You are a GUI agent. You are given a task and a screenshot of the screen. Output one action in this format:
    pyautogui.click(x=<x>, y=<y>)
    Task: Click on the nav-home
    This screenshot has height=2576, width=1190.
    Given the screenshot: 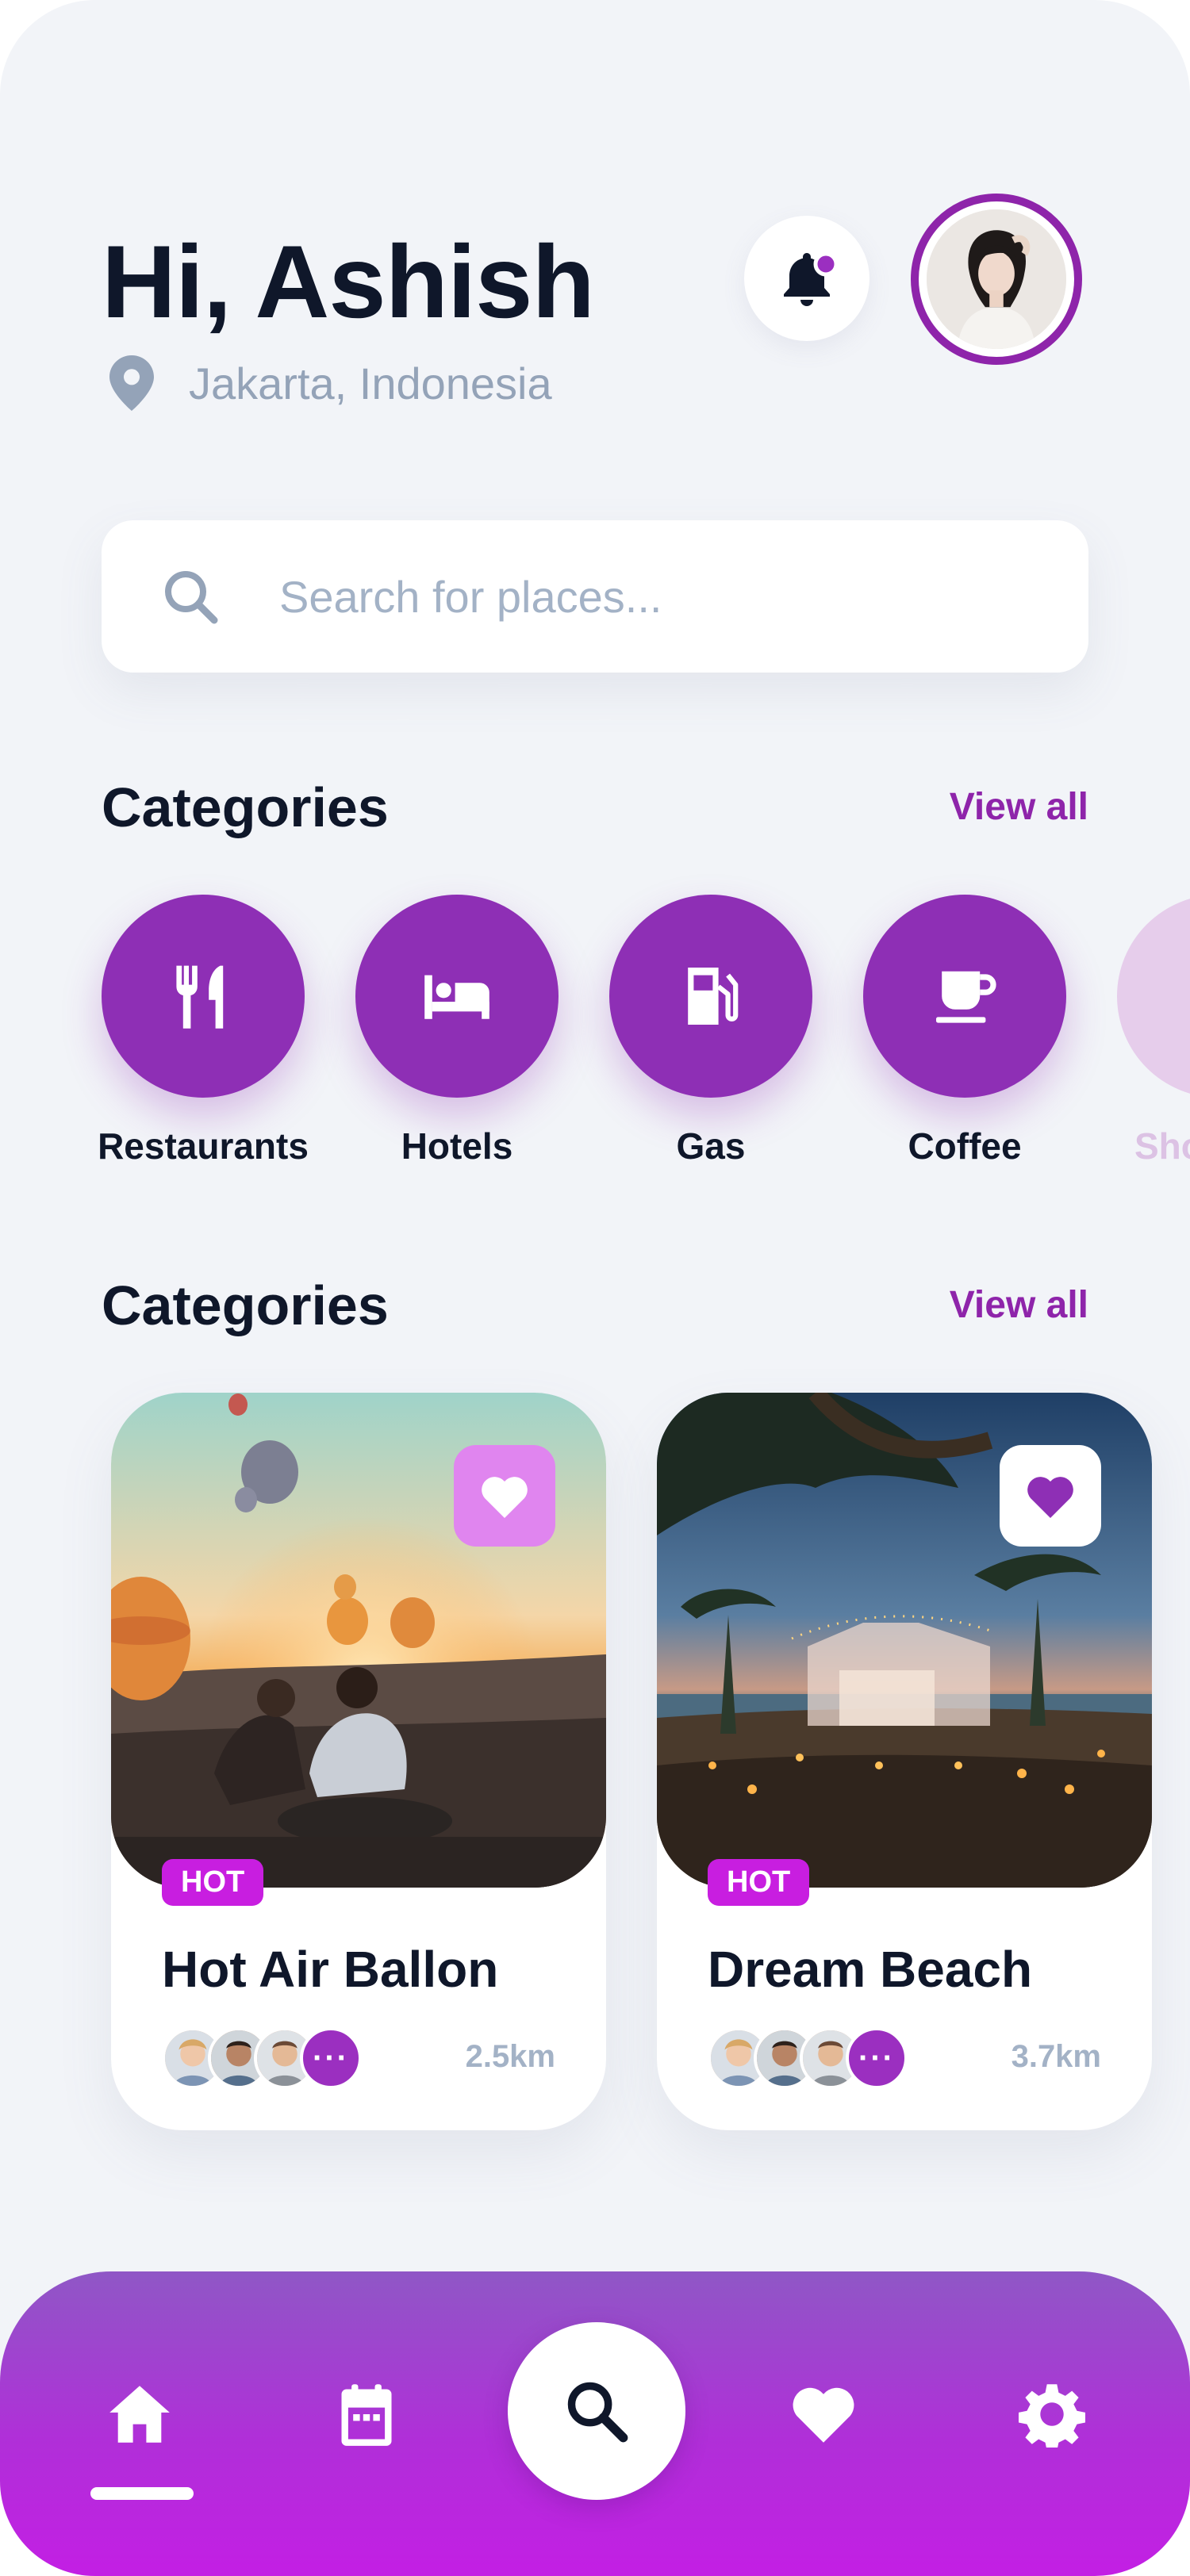 What is the action you would take?
    pyautogui.click(x=139, y=2415)
    